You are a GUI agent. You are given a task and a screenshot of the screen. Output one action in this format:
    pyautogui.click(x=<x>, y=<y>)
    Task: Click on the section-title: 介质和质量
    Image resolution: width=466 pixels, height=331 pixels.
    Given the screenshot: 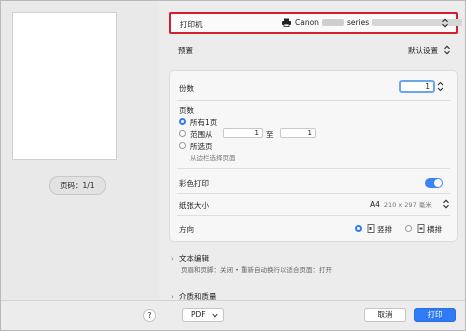 What is the action you would take?
    pyautogui.click(x=198, y=296)
    